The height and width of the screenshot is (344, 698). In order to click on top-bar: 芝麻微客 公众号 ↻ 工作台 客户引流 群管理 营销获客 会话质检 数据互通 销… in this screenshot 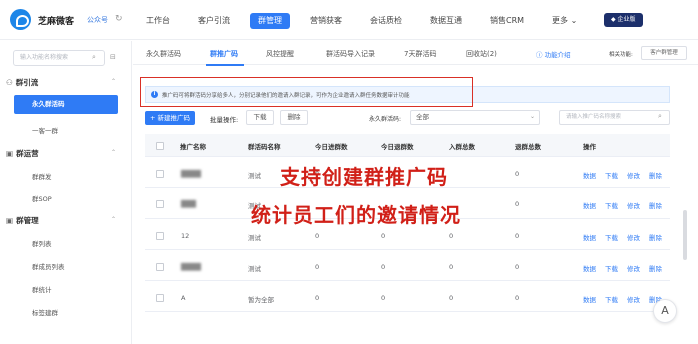, I will do `click(349, 20)`.